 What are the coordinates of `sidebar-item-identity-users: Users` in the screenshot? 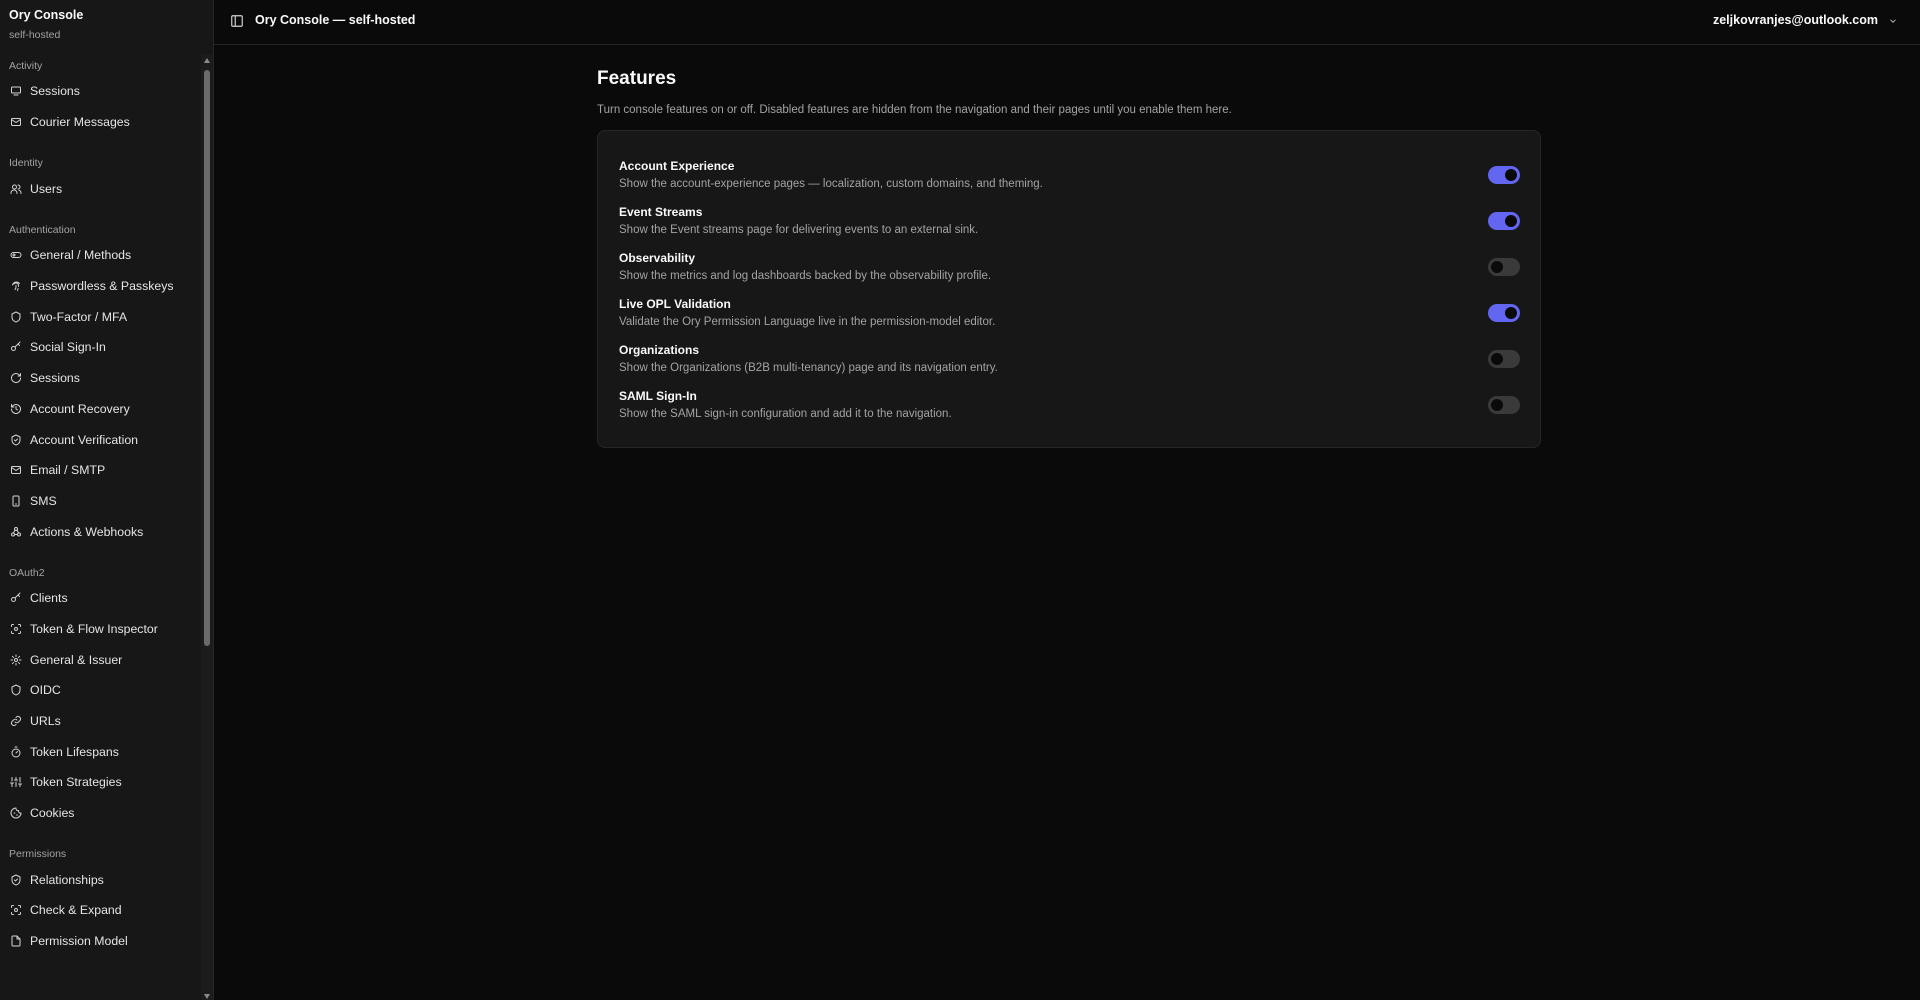 It's located at (100, 188).